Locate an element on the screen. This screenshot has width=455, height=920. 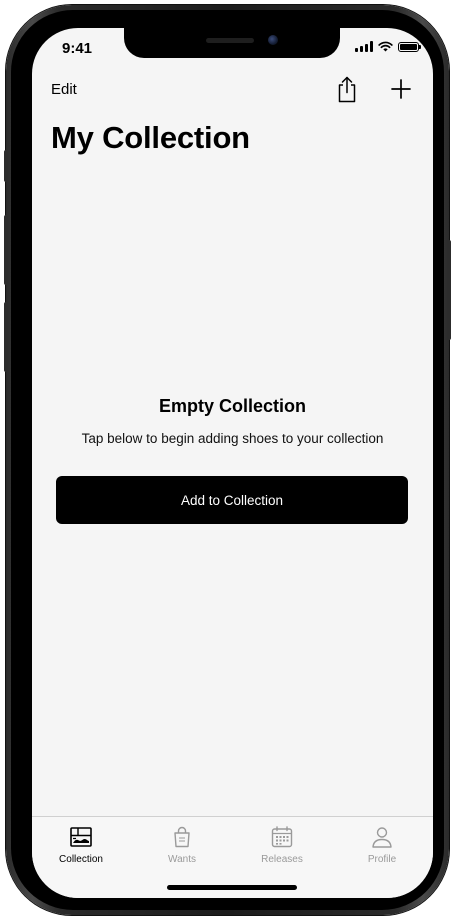
speaker-grille is located at coordinates (230, 40).